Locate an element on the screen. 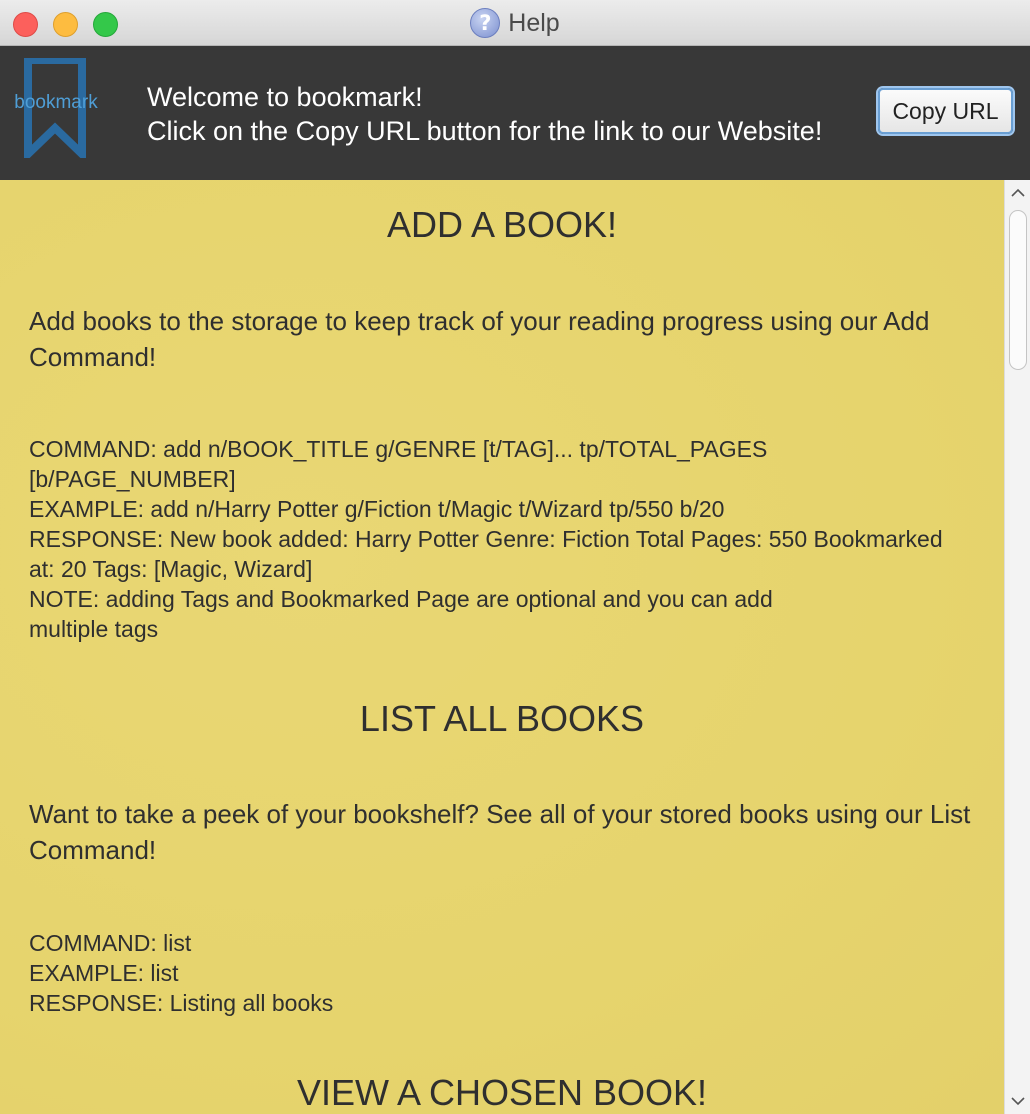 The image size is (1030, 1114). example-line: EXAMPLE: list is located at coordinates (104, 973).